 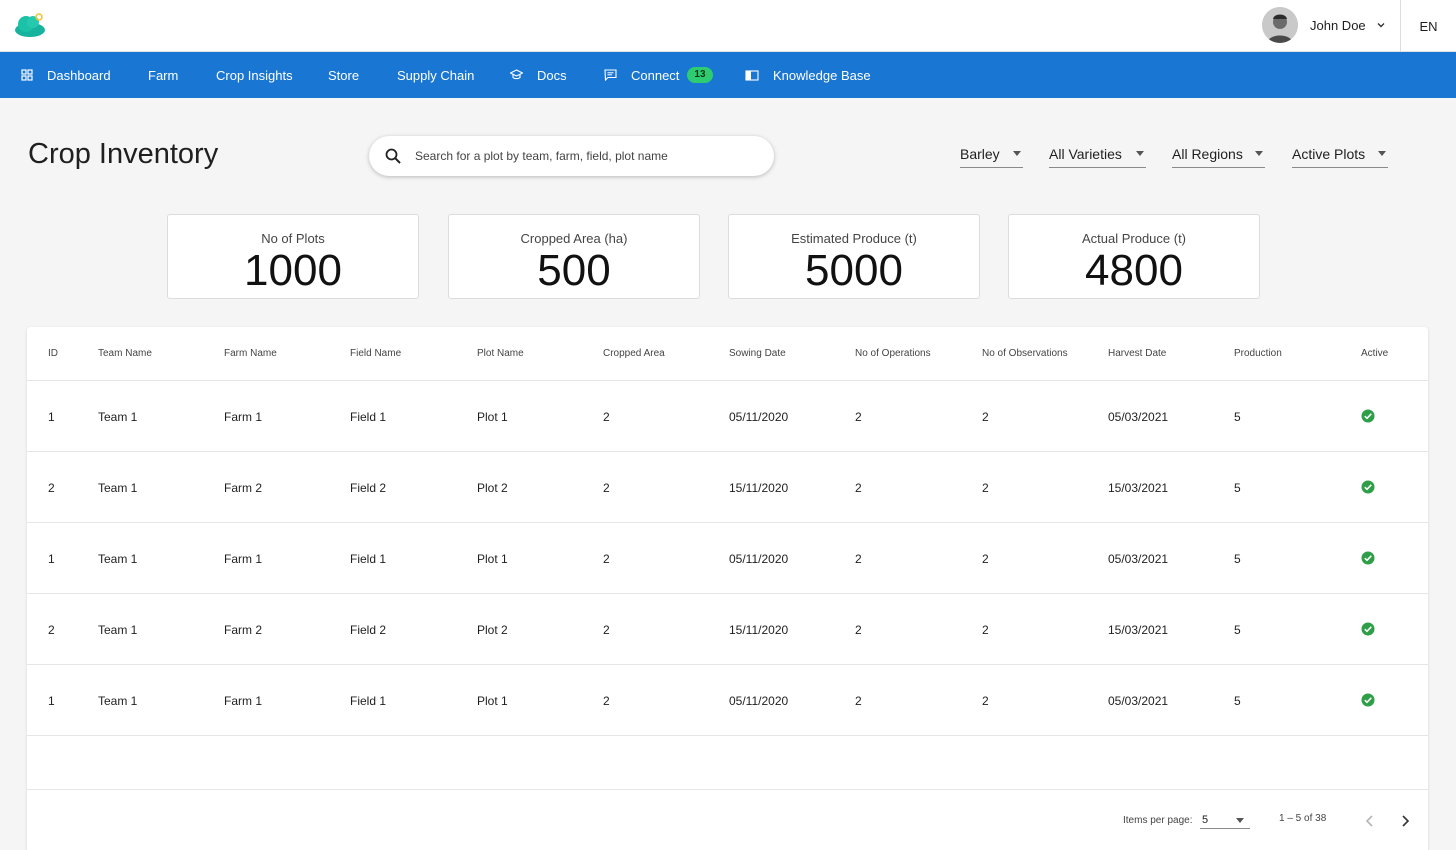 What do you see at coordinates (580, 156) in the screenshot?
I see `search-input` at bounding box center [580, 156].